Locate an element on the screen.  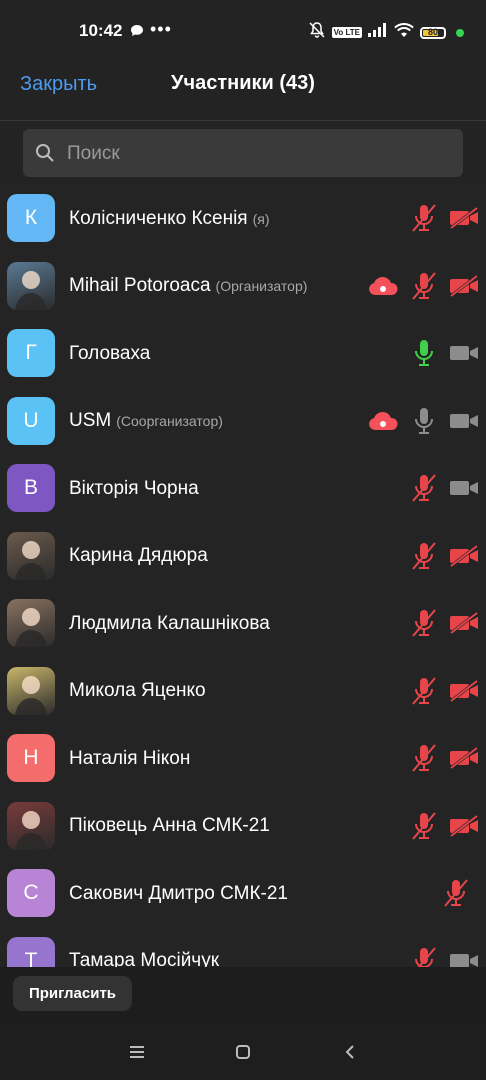
system-nav-bar is located at coordinates (243, 1051).